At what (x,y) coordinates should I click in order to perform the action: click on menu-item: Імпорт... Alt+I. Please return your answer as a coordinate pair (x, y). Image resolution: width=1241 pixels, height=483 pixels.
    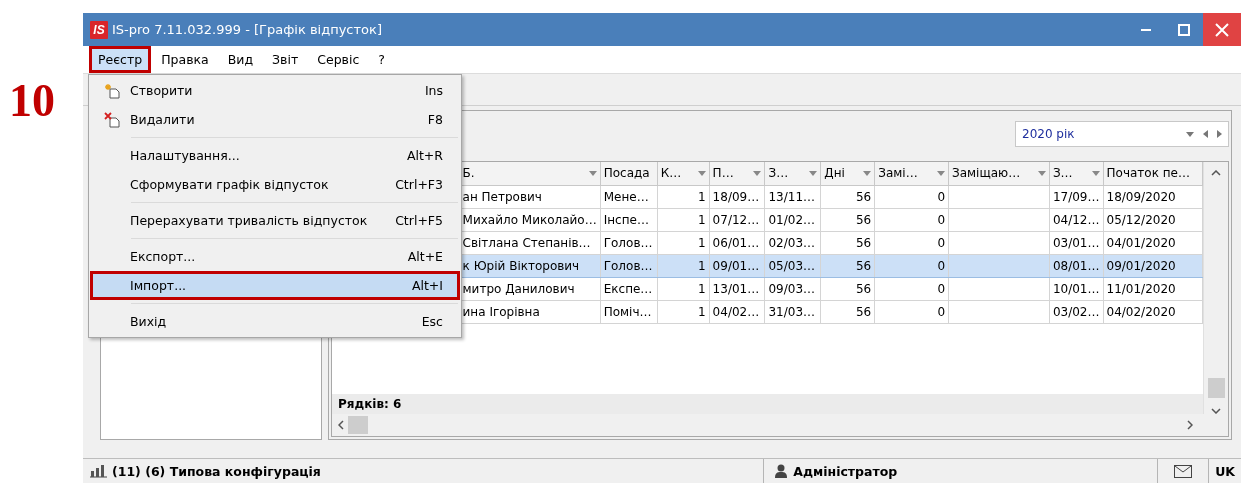
    Looking at the image, I should click on (275, 285).